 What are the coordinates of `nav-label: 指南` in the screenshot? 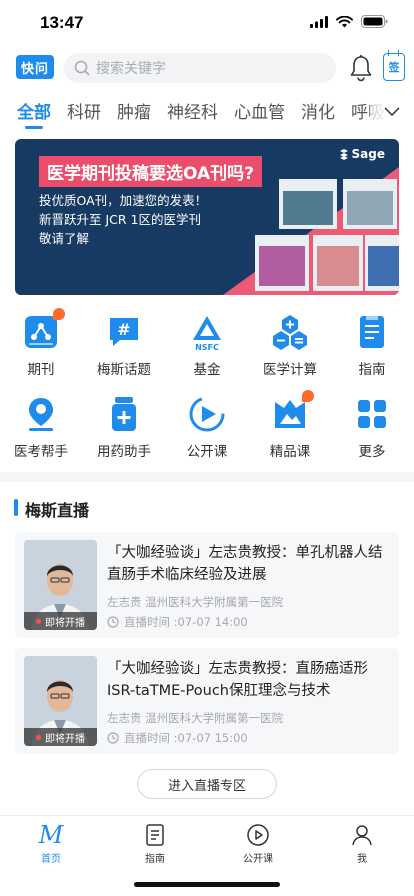 It's located at (155, 859).